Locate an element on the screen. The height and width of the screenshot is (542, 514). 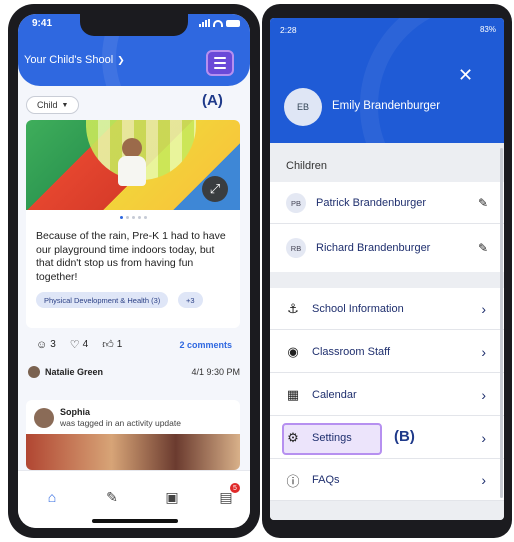
drawer-header: 2:28 83% ✕ EB Emily Brandenburger is located at coordinates (387, 80).